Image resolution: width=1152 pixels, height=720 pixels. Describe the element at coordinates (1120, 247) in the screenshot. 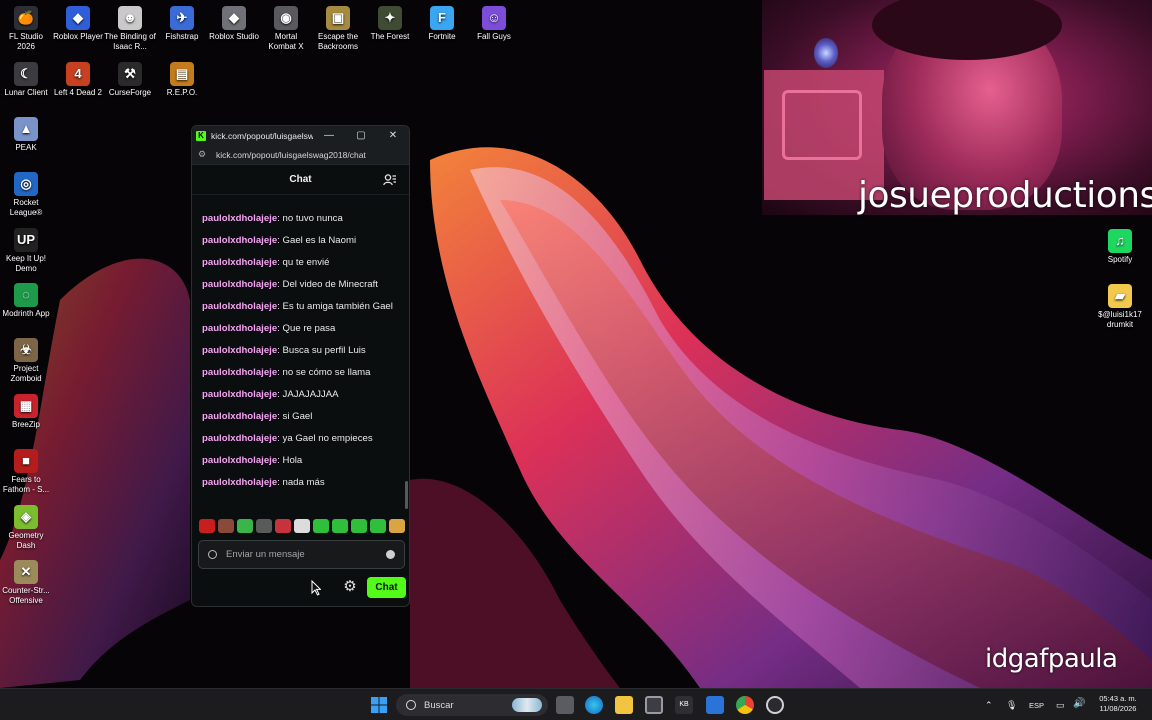

I see `desktop-shortcut: ♫ Spotify` at that location.